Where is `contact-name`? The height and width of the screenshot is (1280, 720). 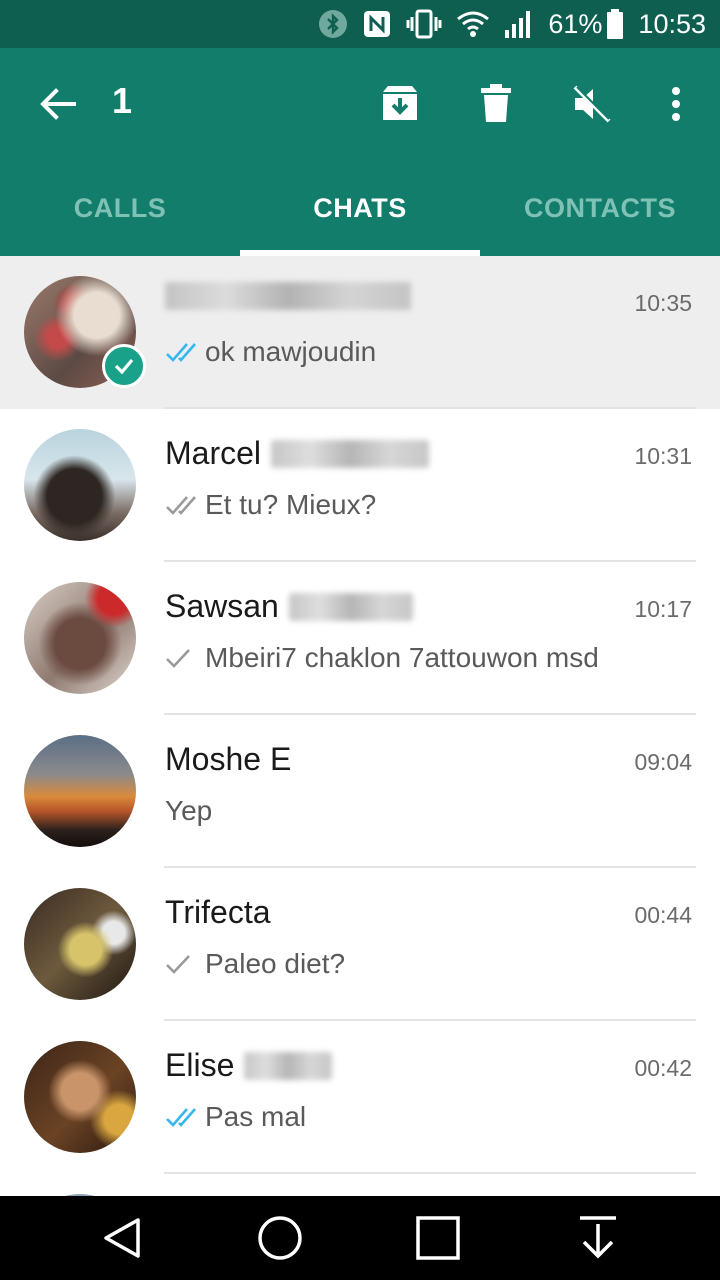
contact-name is located at coordinates (288, 296).